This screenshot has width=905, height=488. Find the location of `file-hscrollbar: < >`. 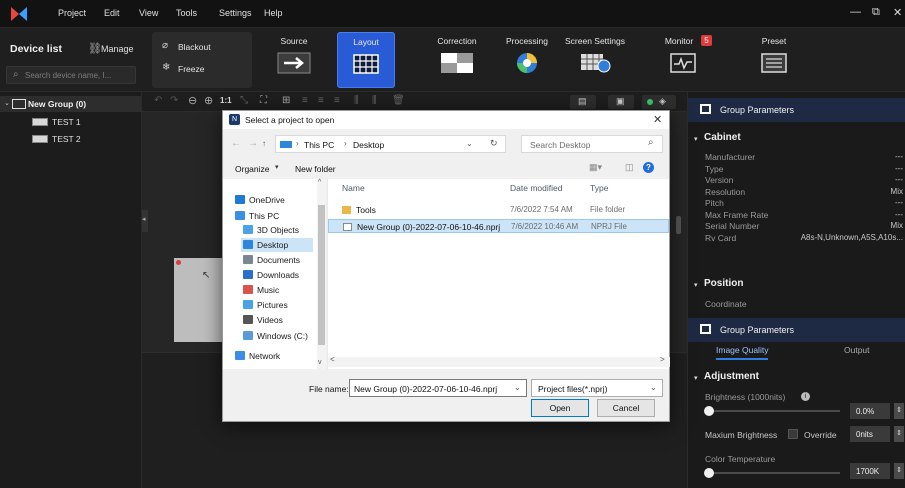

file-hscrollbar: < > is located at coordinates (499, 361).